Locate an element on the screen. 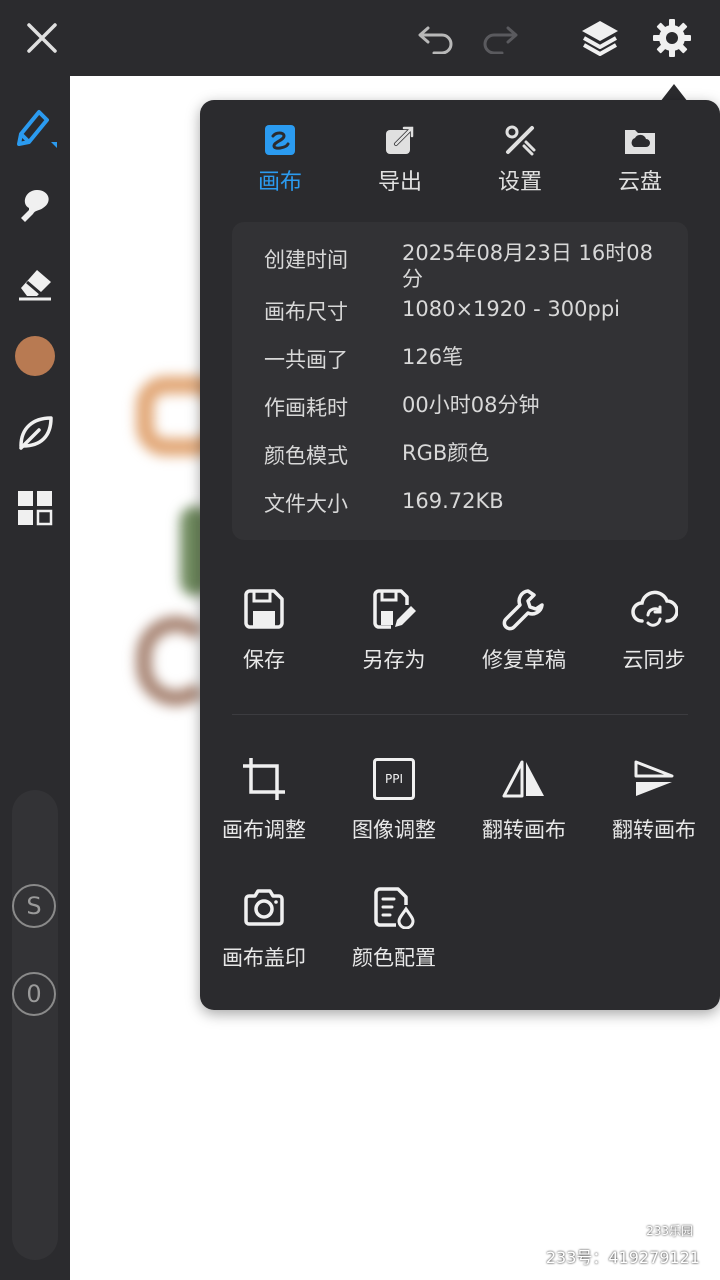 The height and width of the screenshot is (1280, 720). s-button: S is located at coordinates (34, 906).